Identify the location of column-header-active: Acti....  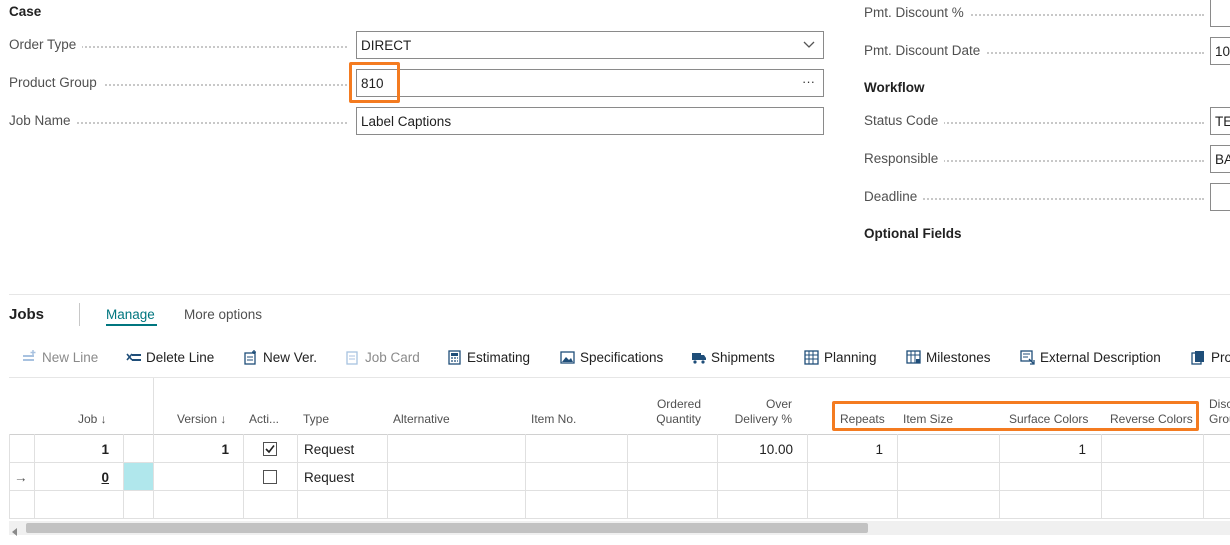
(264, 419).